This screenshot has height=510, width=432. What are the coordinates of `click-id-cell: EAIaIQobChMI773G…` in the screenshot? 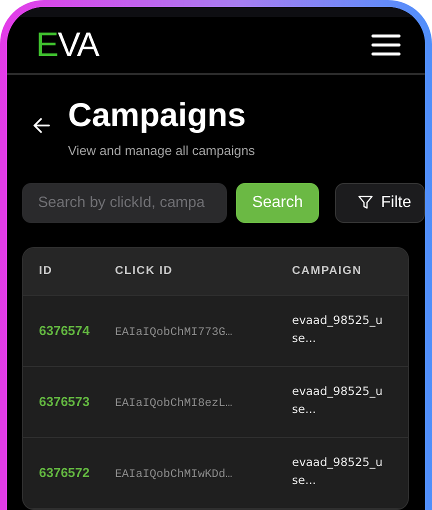 It's located at (173, 332).